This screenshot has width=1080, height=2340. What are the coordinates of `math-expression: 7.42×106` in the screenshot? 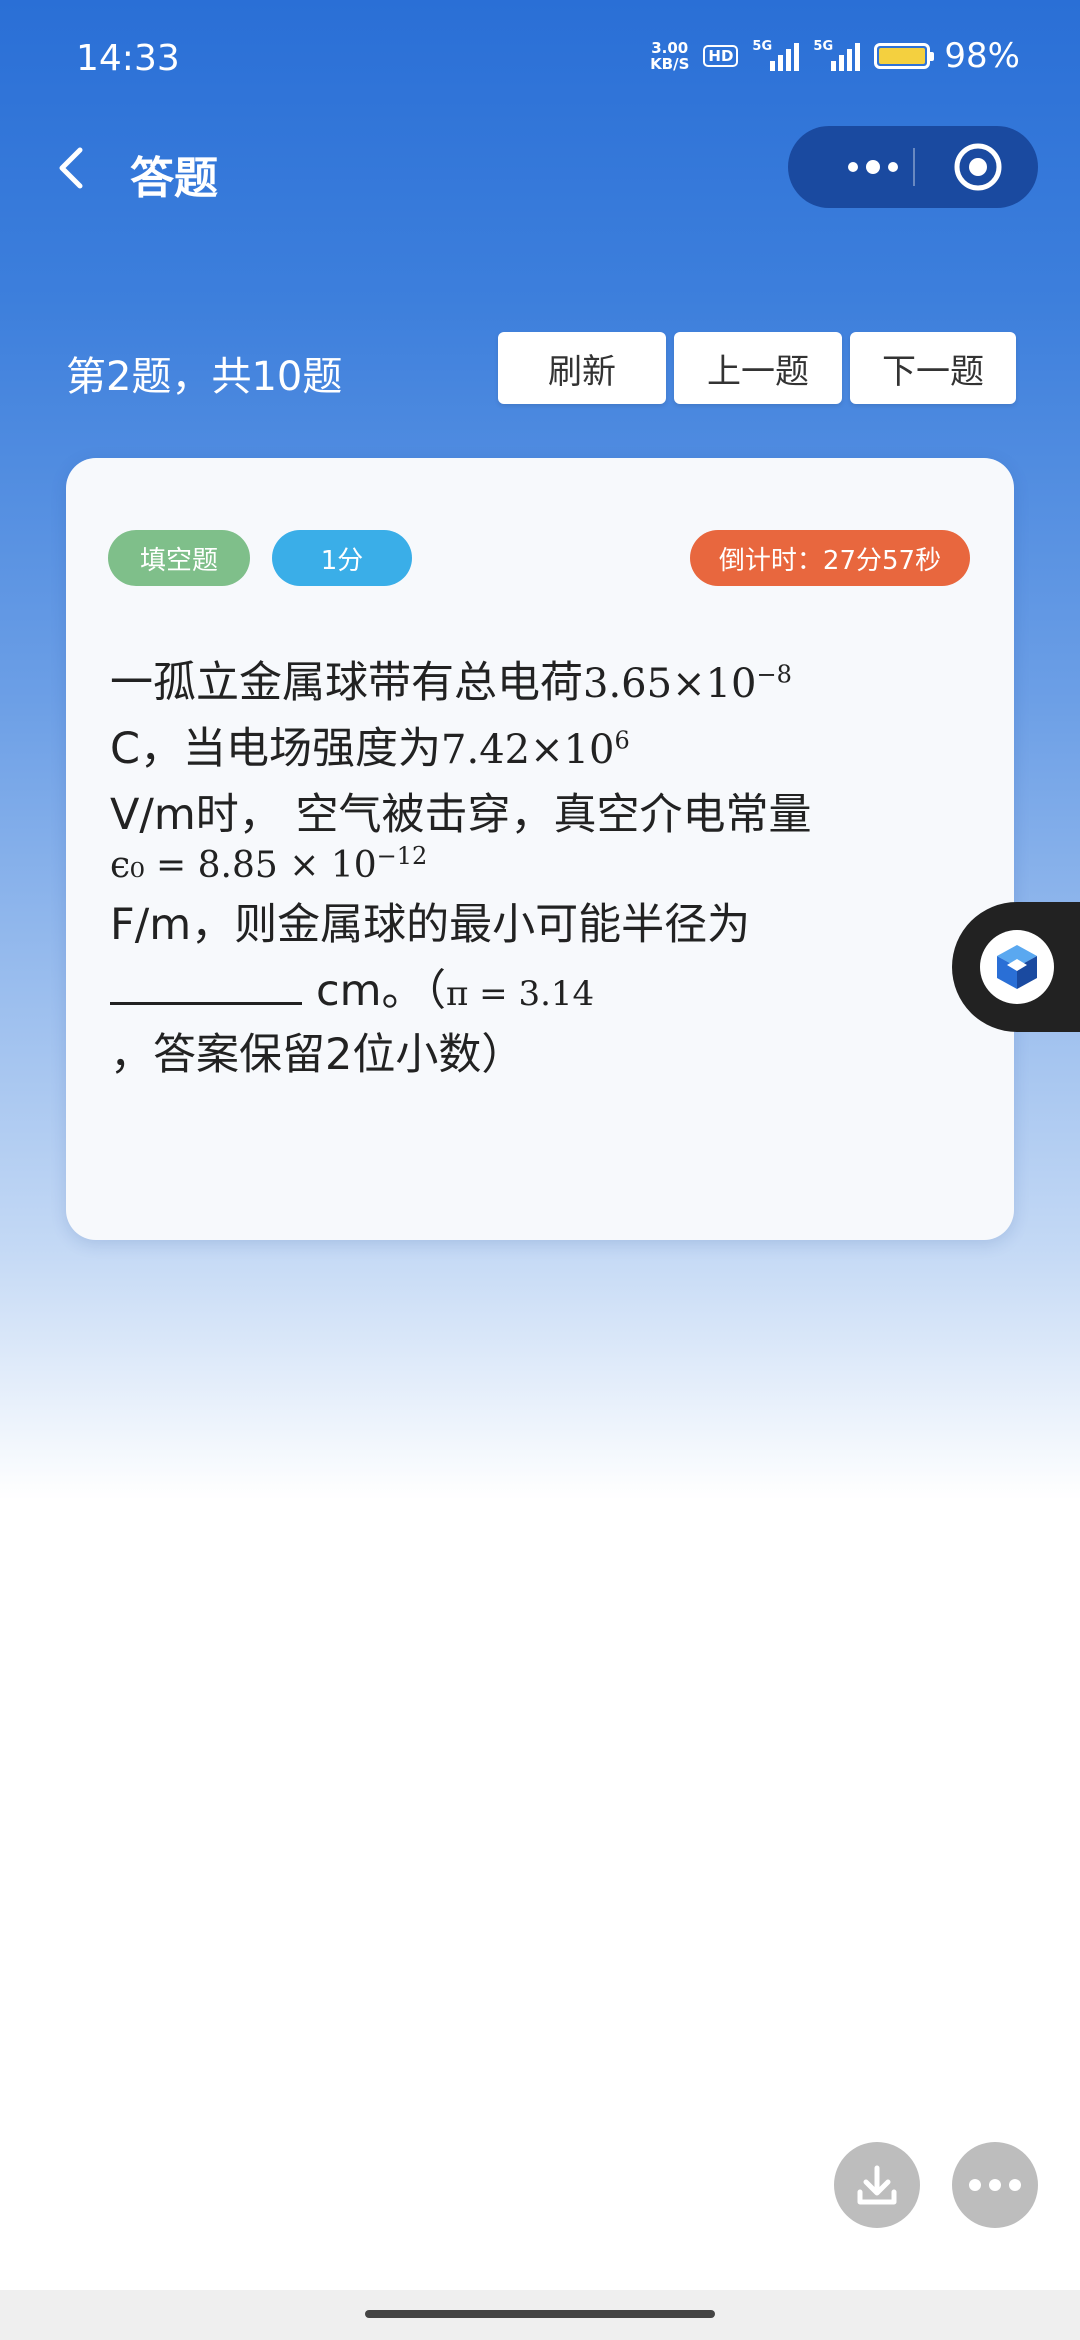 It's located at (535, 750).